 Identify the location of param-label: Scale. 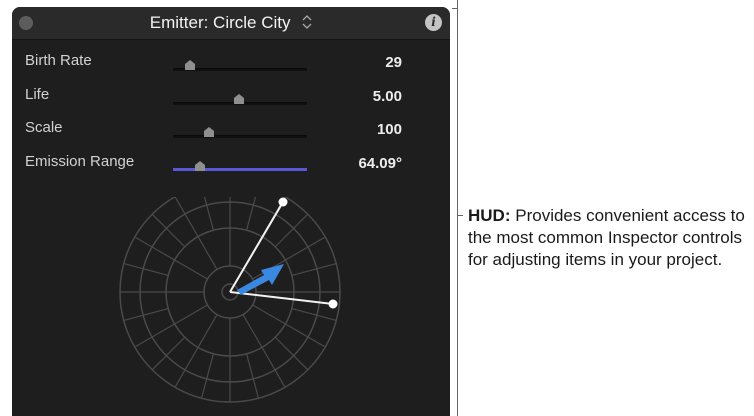
(44, 127).